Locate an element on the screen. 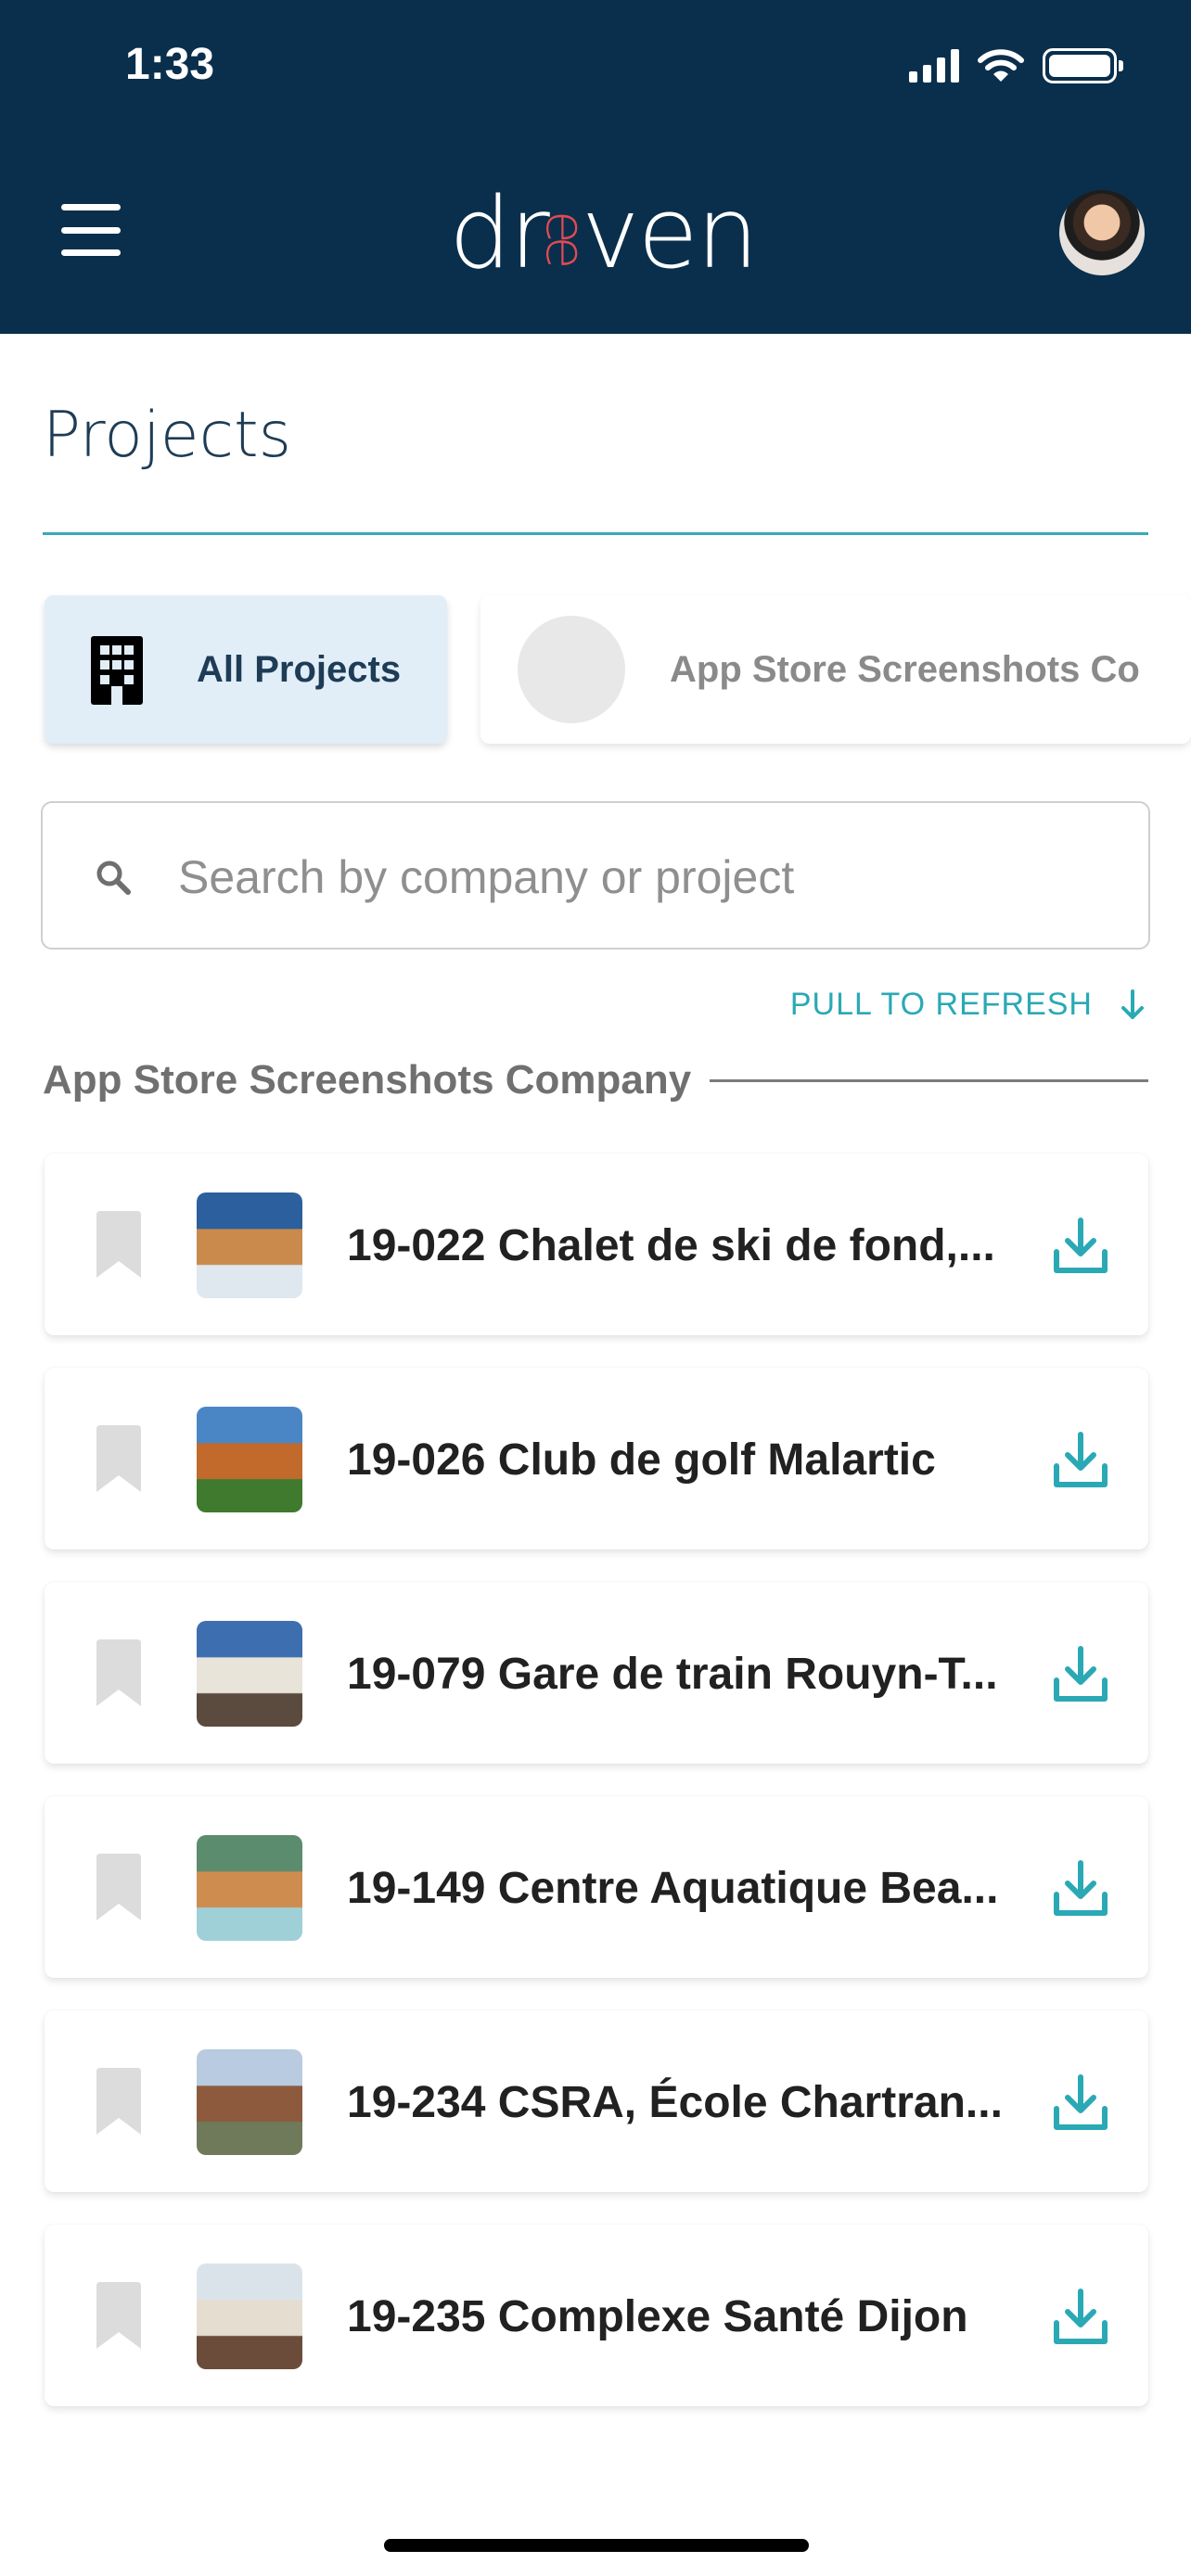 The width and height of the screenshot is (1191, 2576). menu-button is located at coordinates (91, 230).